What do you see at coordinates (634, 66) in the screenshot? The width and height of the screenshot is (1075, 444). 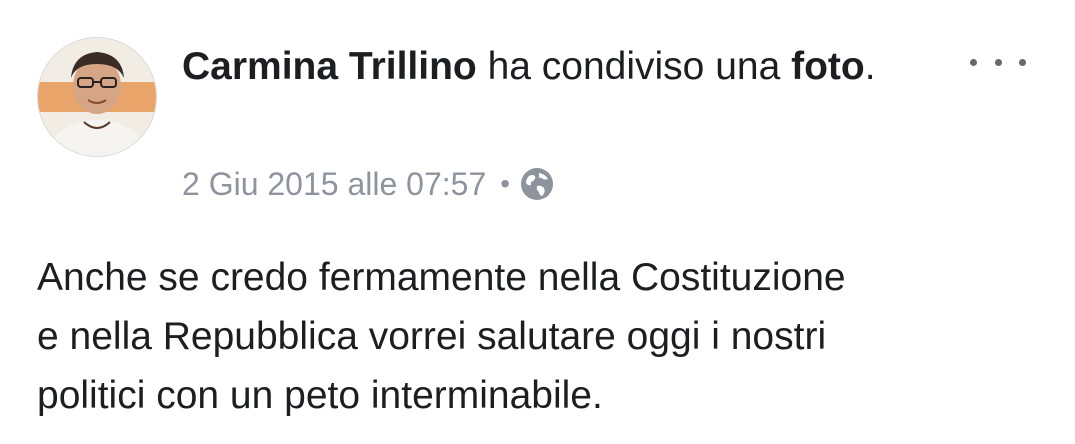 I see `action-text: ha condiviso una` at bounding box center [634, 66].